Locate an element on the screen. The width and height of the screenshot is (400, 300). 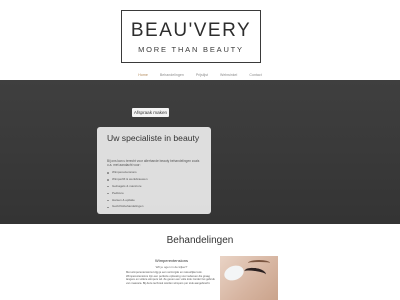
brand-name: BEAU'VERY is located at coordinates (191, 30).